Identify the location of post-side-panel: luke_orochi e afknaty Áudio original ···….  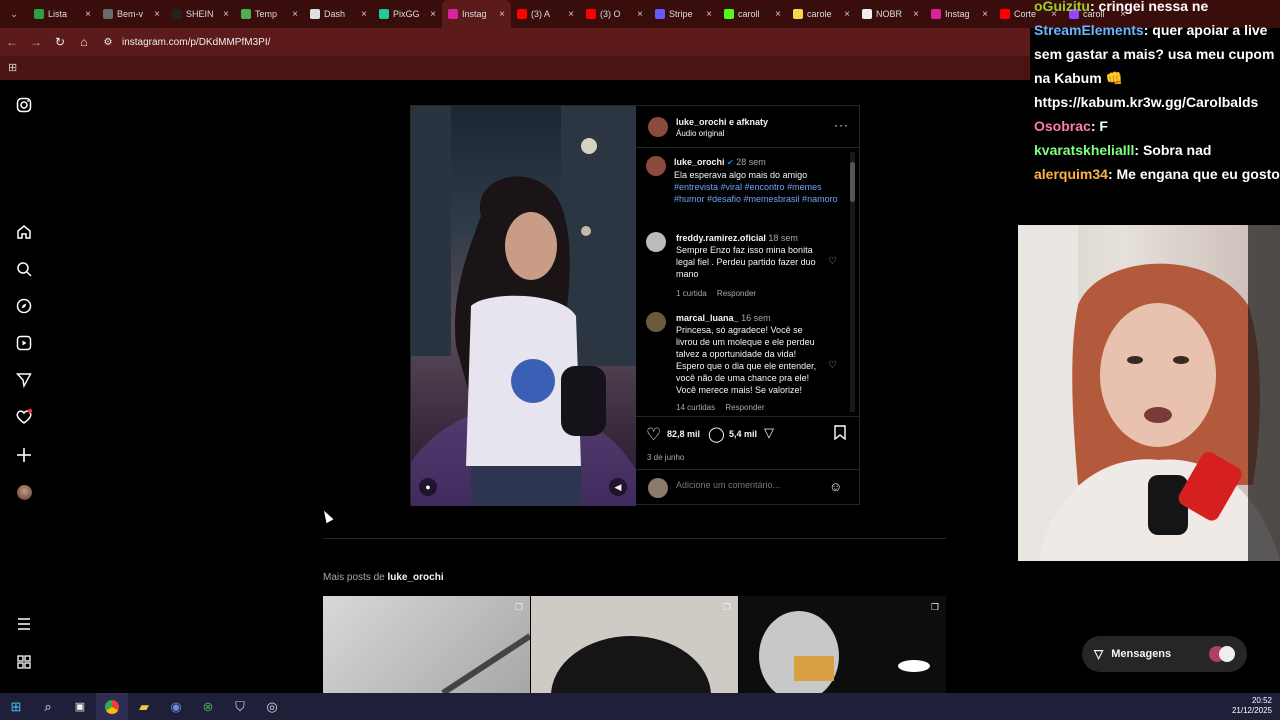
(748, 306).